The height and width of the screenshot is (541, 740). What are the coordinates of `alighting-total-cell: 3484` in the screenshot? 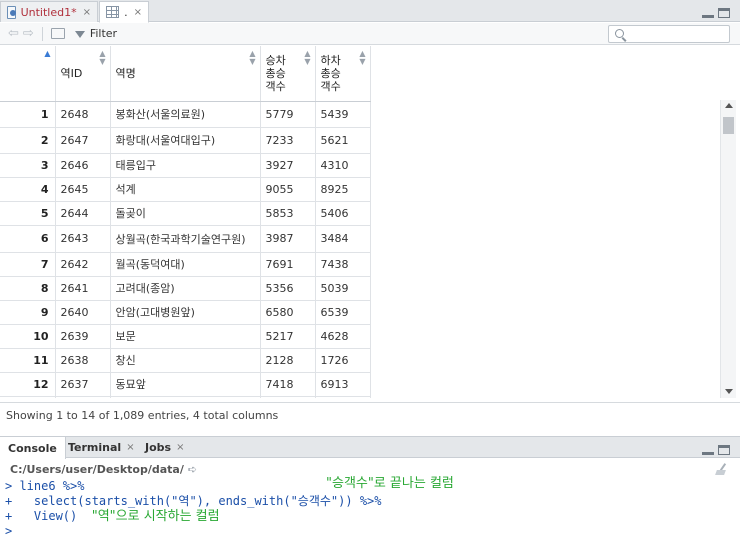 It's located at (343, 239).